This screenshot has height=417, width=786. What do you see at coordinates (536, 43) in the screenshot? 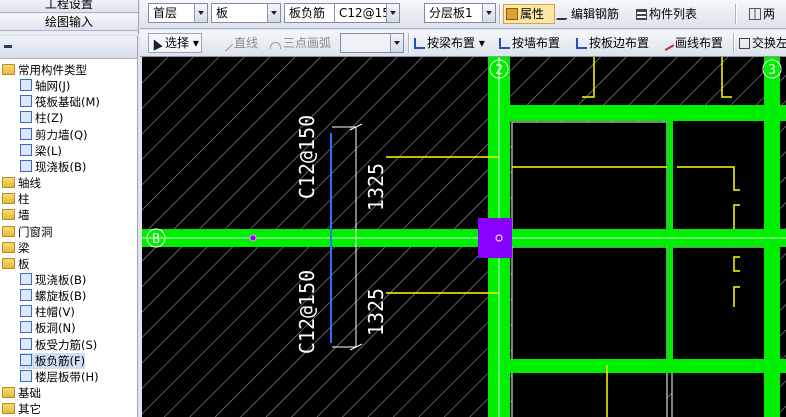
I see `place-by-wall-label: 按墙布置` at bounding box center [536, 43].